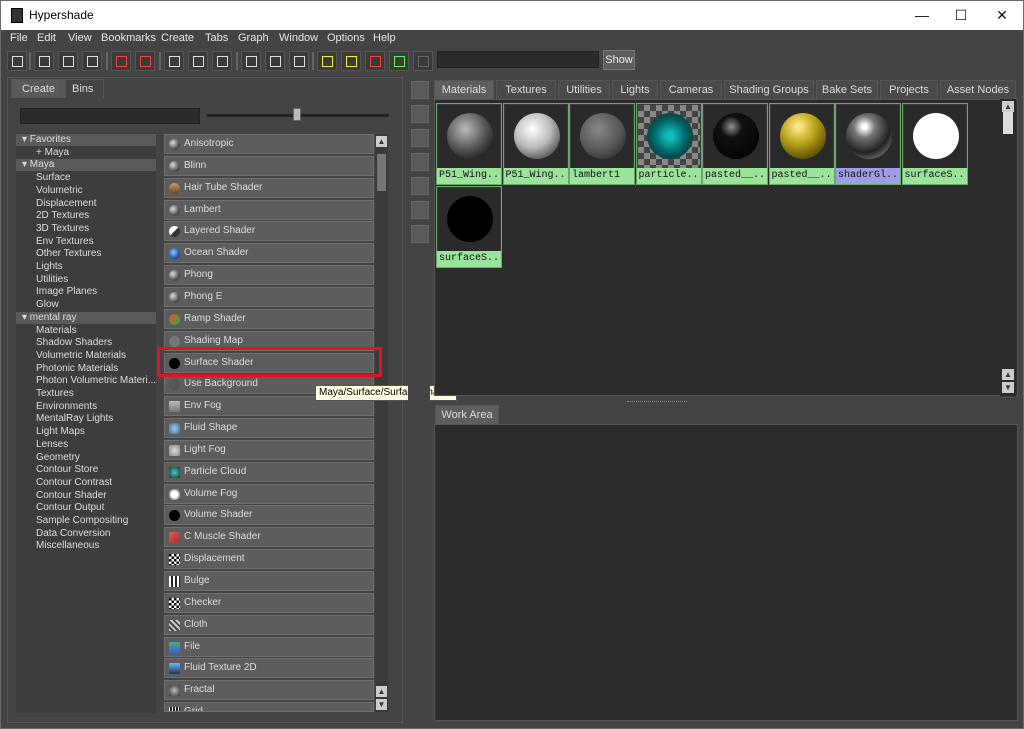 The height and width of the screenshot is (729, 1024). What do you see at coordinates (86, 419) in the screenshot?
I see `tree-category-item: MentalRay Lights` at bounding box center [86, 419].